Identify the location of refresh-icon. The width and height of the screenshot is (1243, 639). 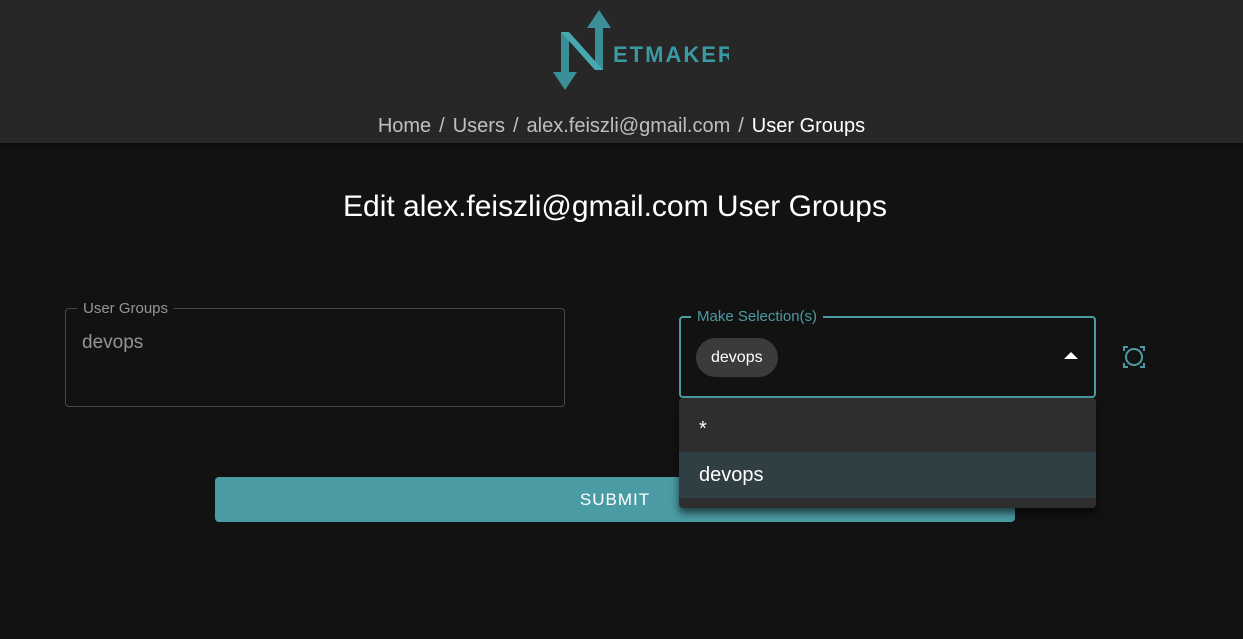
(1134, 357).